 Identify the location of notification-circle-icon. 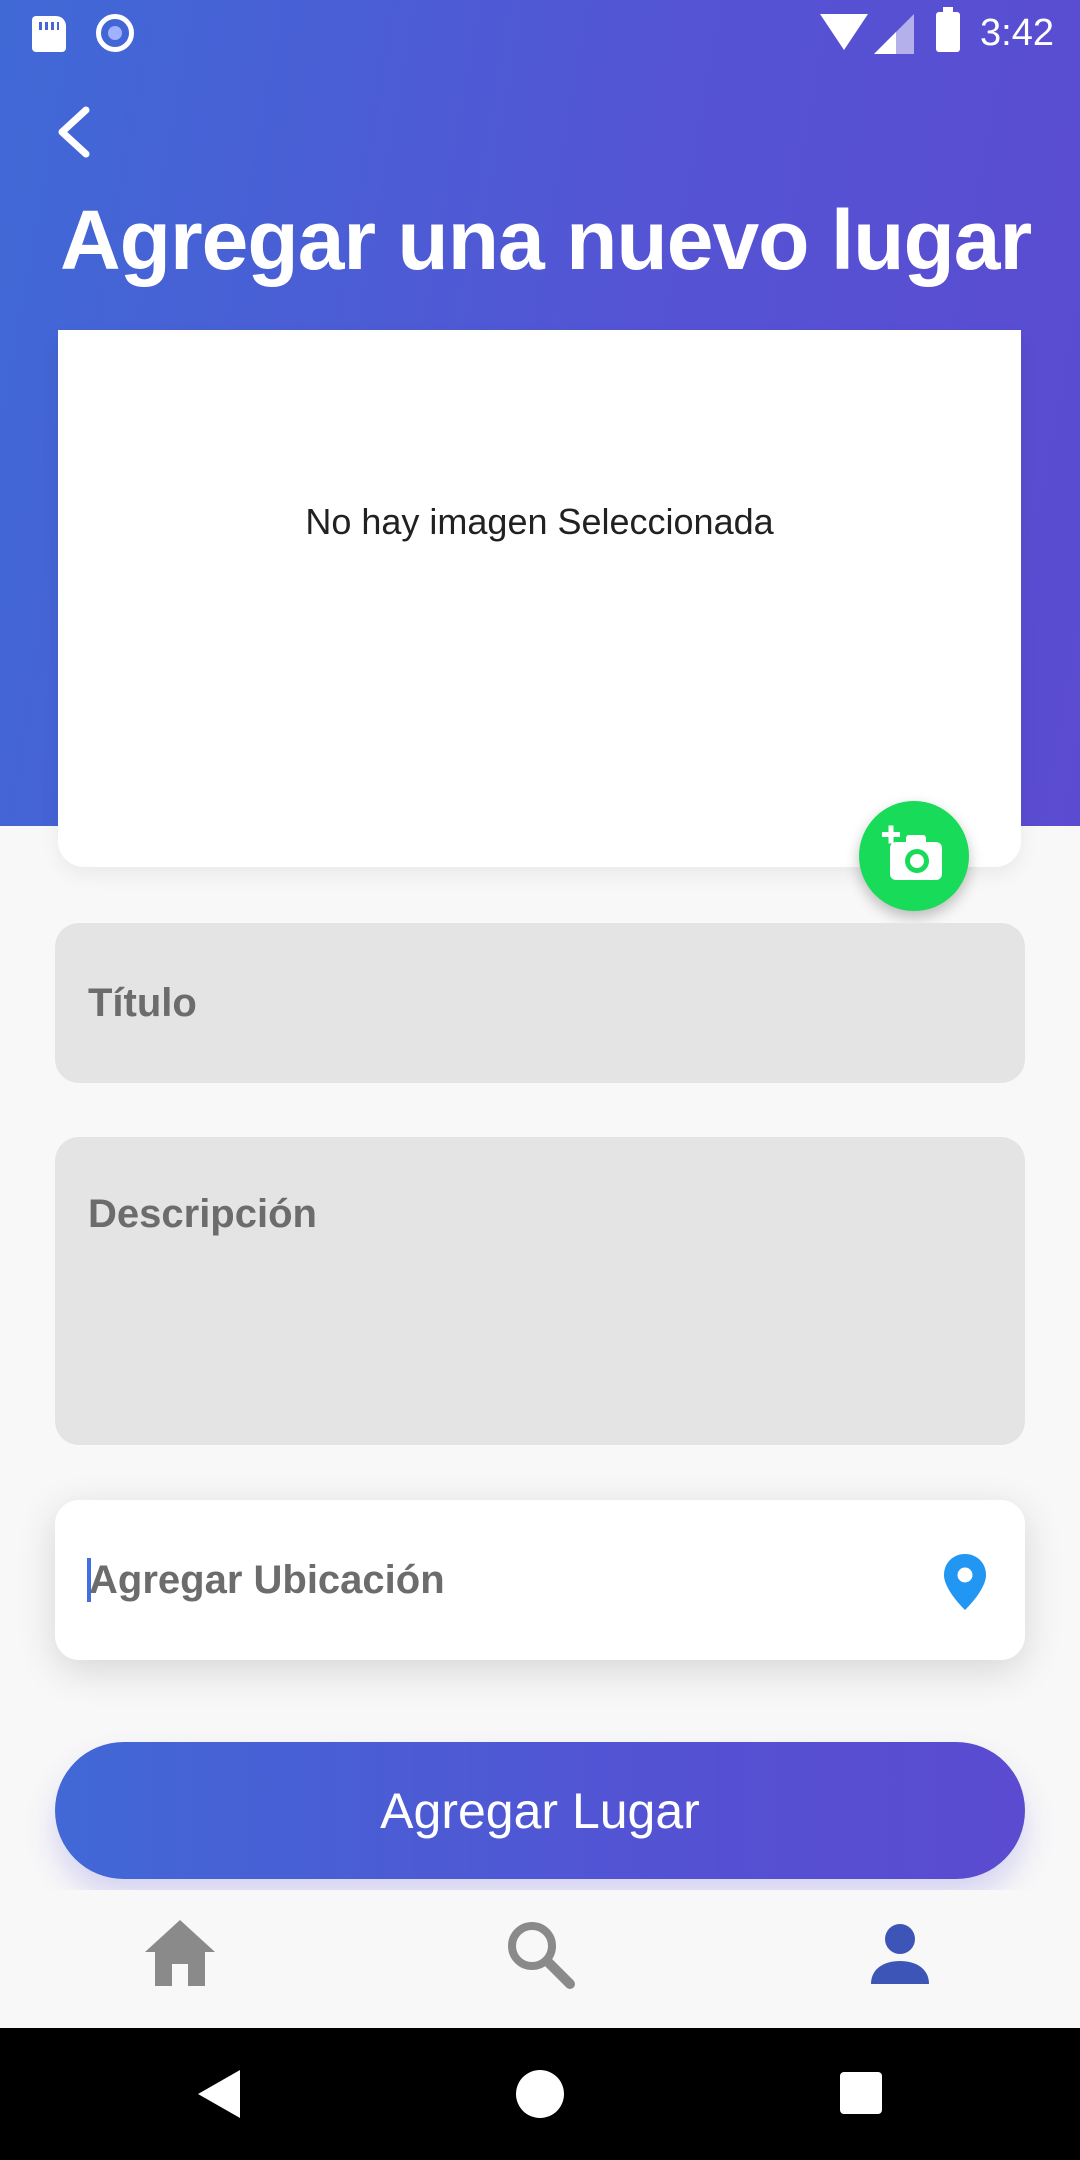
(115, 33).